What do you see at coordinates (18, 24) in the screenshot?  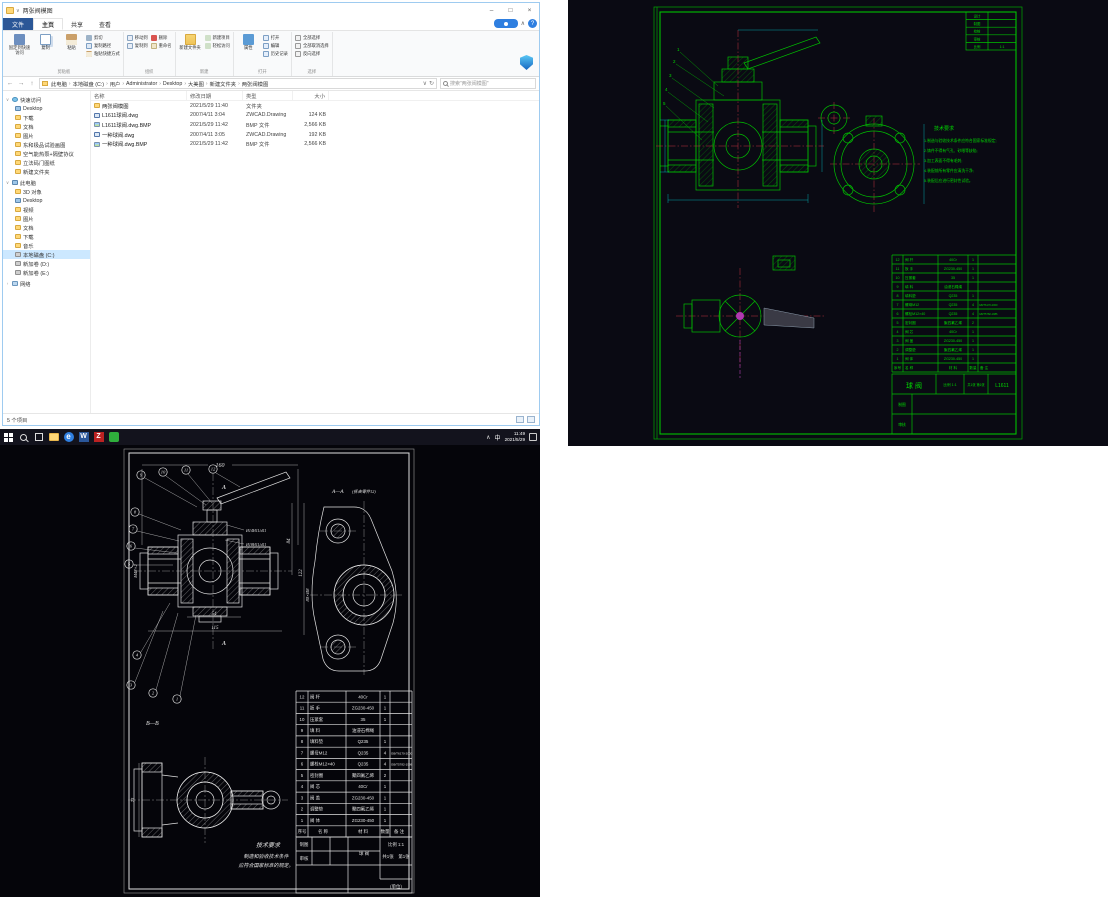 I see `tab-file: 文件` at bounding box center [18, 24].